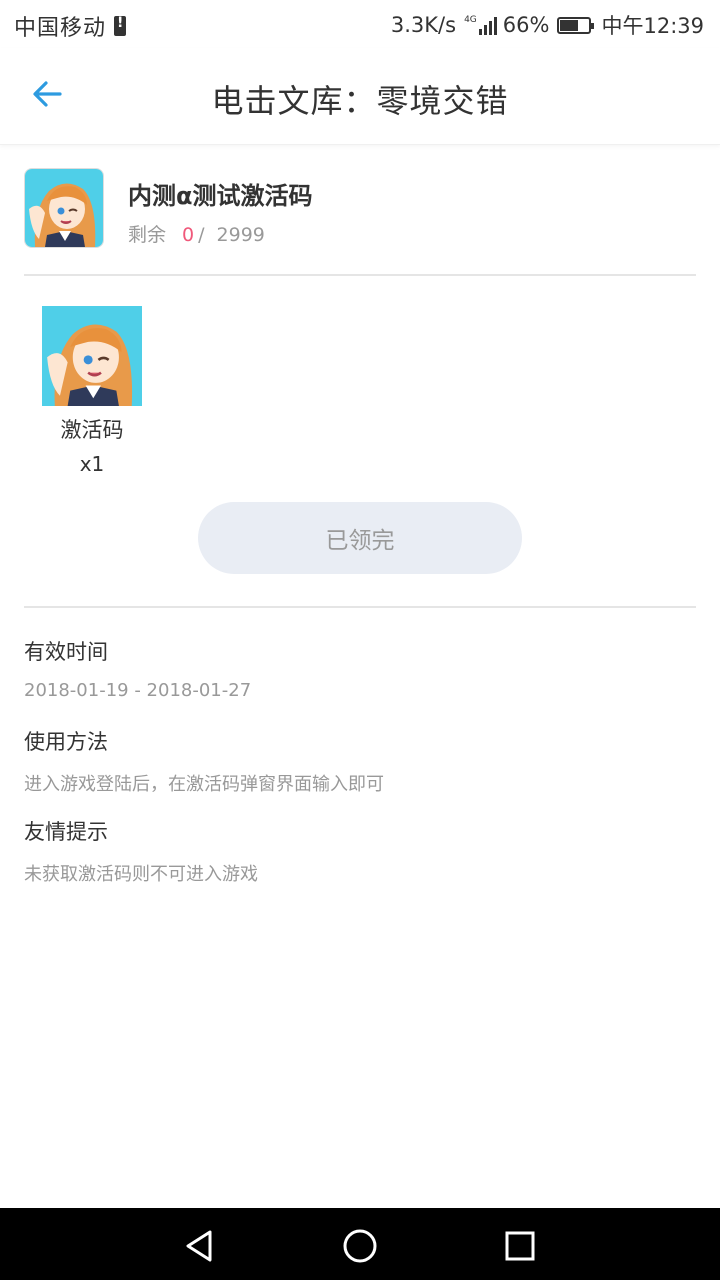 This screenshot has height=1280, width=720. I want to click on reward-thumbnail, so click(92, 356).